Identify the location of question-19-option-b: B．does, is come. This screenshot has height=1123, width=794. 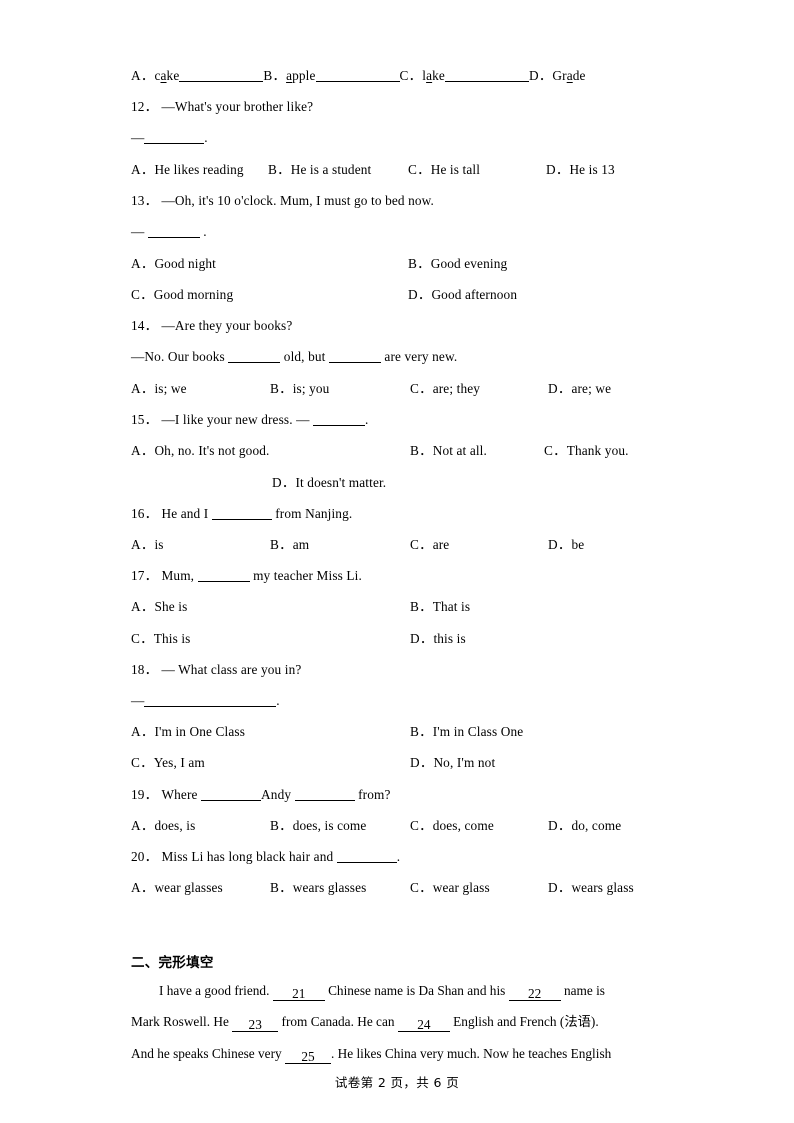
(318, 826).